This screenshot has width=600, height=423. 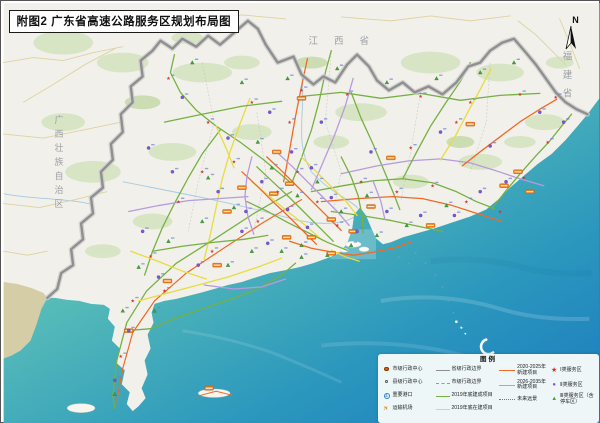 I want to click on legend-line-symbols: 省级行政边界 市级行政边界 2019年底建成项目 2019年底在建项目, so click(x=467, y=390).